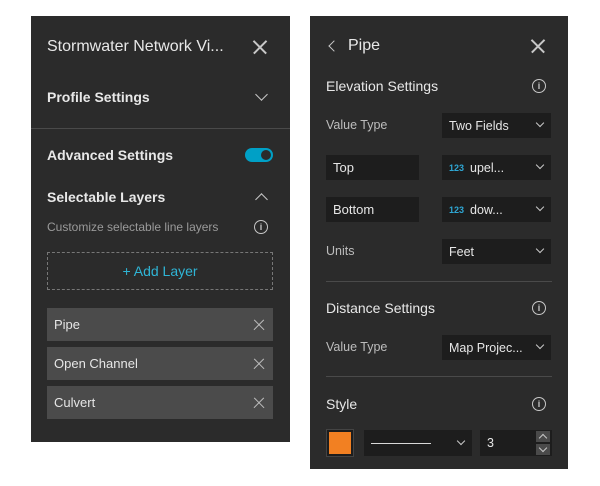 The height and width of the screenshot is (486, 600). Describe the element at coordinates (439, 308) in the screenshot. I see `distance-settings-header: Distance Settings i` at that location.